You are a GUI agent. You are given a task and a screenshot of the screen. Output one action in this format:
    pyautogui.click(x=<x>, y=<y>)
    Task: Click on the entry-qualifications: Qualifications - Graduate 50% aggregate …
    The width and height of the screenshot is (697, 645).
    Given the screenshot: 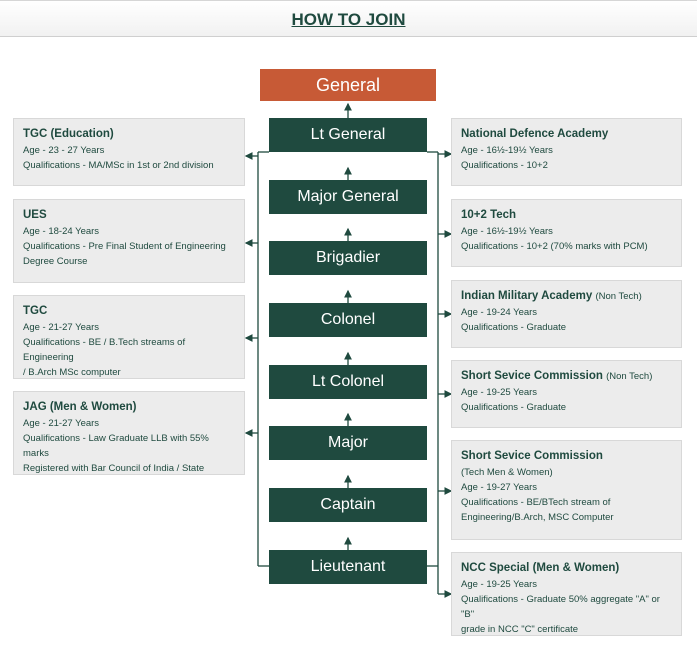 What is the action you would take?
    pyautogui.click(x=560, y=607)
    